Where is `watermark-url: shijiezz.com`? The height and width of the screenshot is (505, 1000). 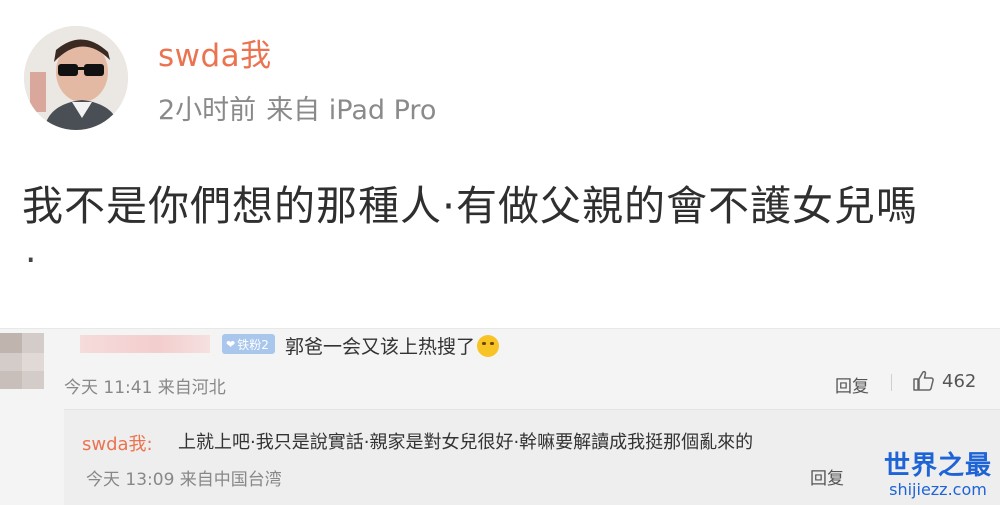
watermark-url: shijiezz.com is located at coordinates (938, 489).